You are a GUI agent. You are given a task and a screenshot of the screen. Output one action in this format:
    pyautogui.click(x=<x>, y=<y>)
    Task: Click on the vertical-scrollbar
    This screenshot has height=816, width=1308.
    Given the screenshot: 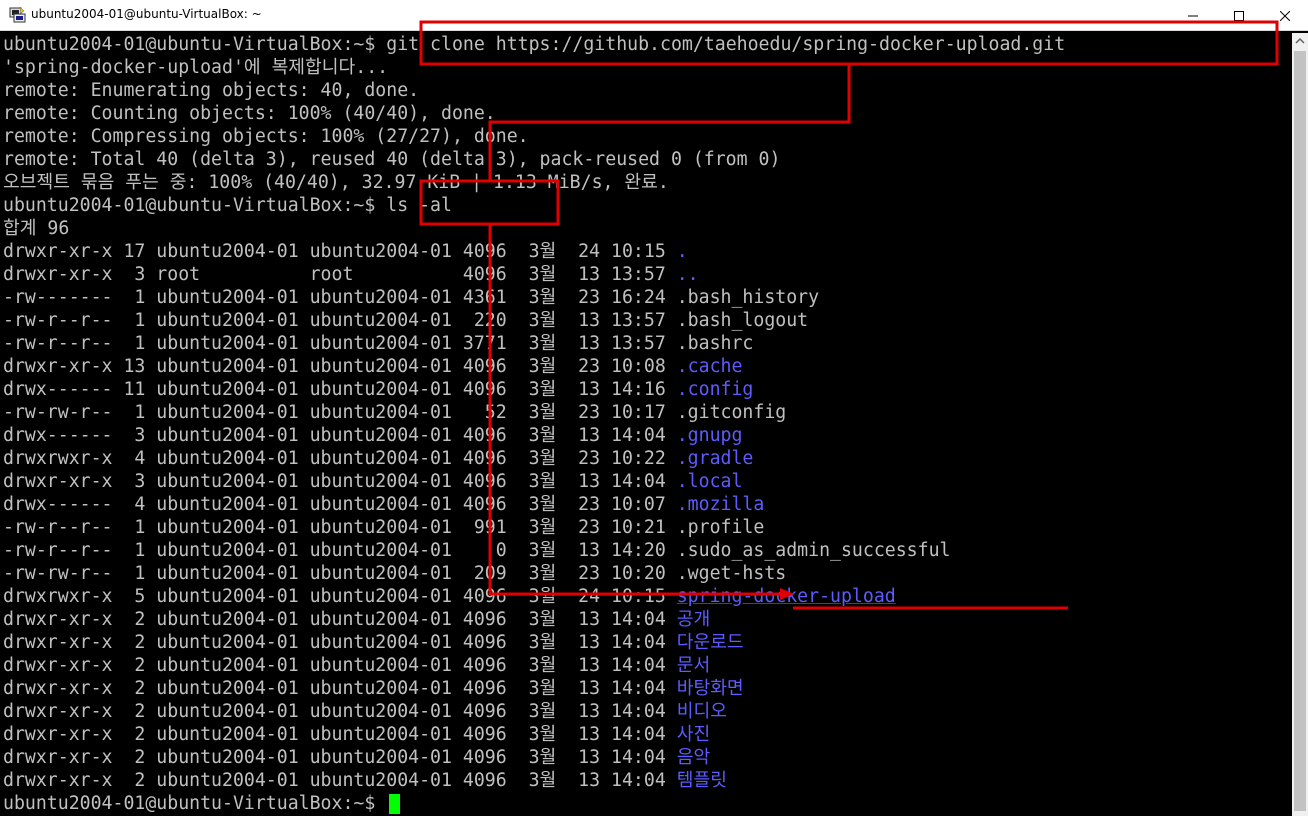 What is the action you would take?
    pyautogui.click(x=1300, y=424)
    